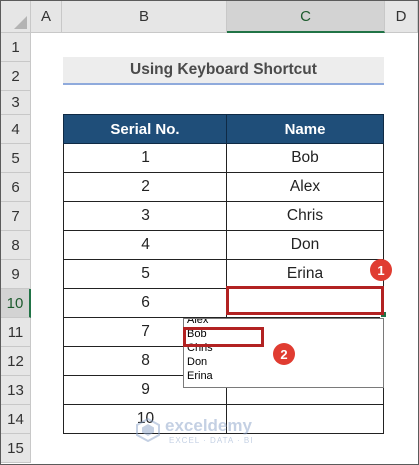  Describe the element at coordinates (20, 22) in the screenshot. I see `select-all-triangle-icon` at that location.